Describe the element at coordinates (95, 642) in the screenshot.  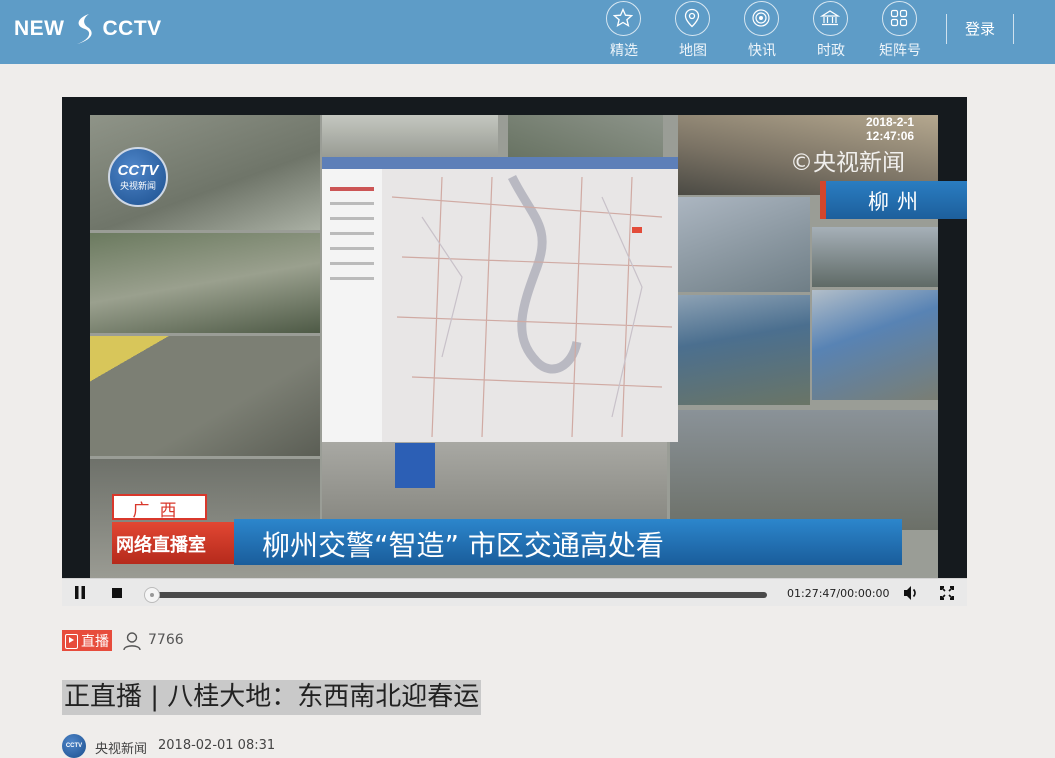
I see `live-label: 直播` at that location.